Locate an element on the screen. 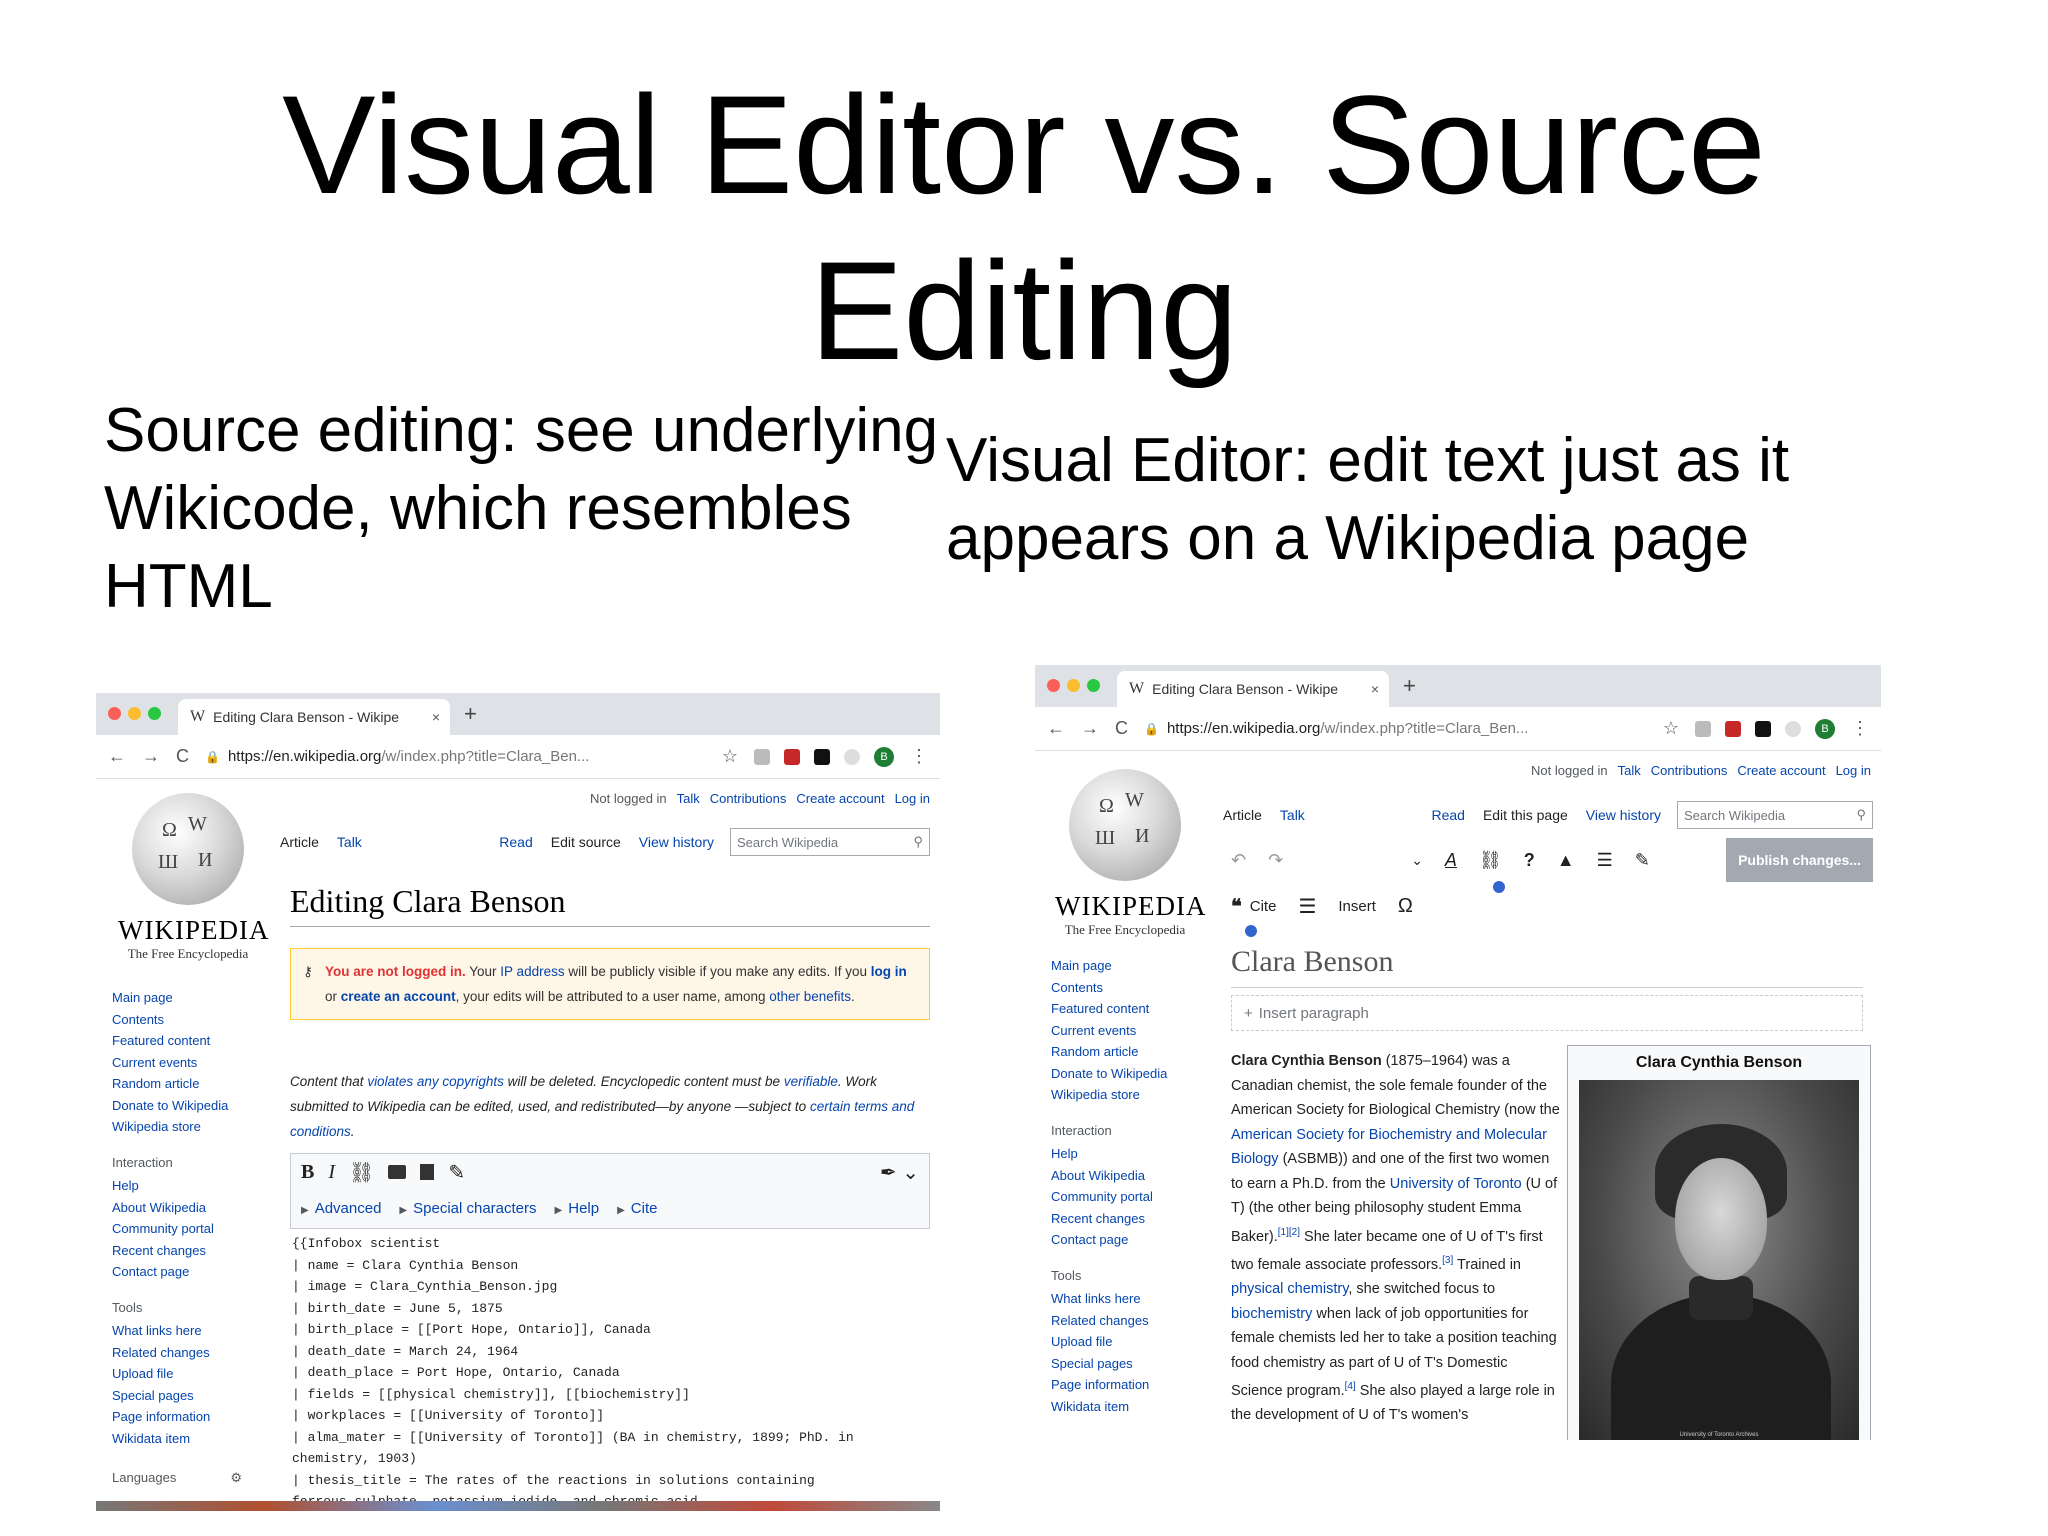 Image resolution: width=2048 pixels, height=1536 pixels. tab-edit-this-page: Edit this page is located at coordinates (1525, 815).